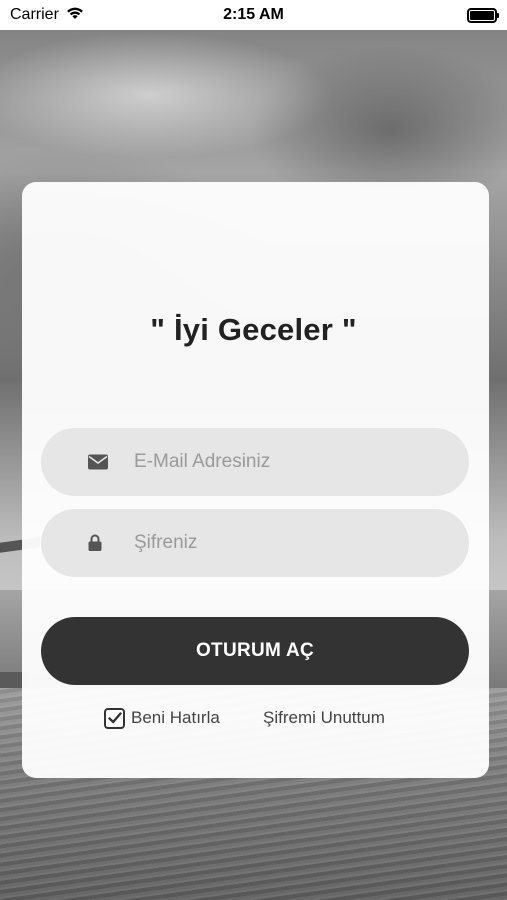 This screenshot has width=507, height=900. Describe the element at coordinates (324, 718) in the screenshot. I see `forgot-password-link: Şifremi Unuttum` at that location.